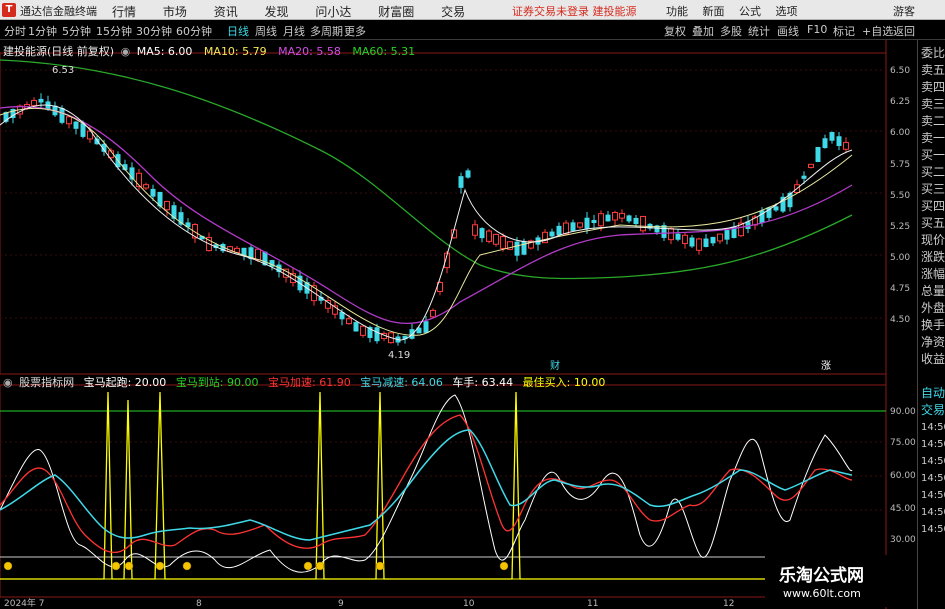 This screenshot has height=609, width=945. What do you see at coordinates (300, 11) in the screenshot?
I see `main-menu: 行情 市场 资讯 发现 问小达 财富圈 交易` at bounding box center [300, 11].